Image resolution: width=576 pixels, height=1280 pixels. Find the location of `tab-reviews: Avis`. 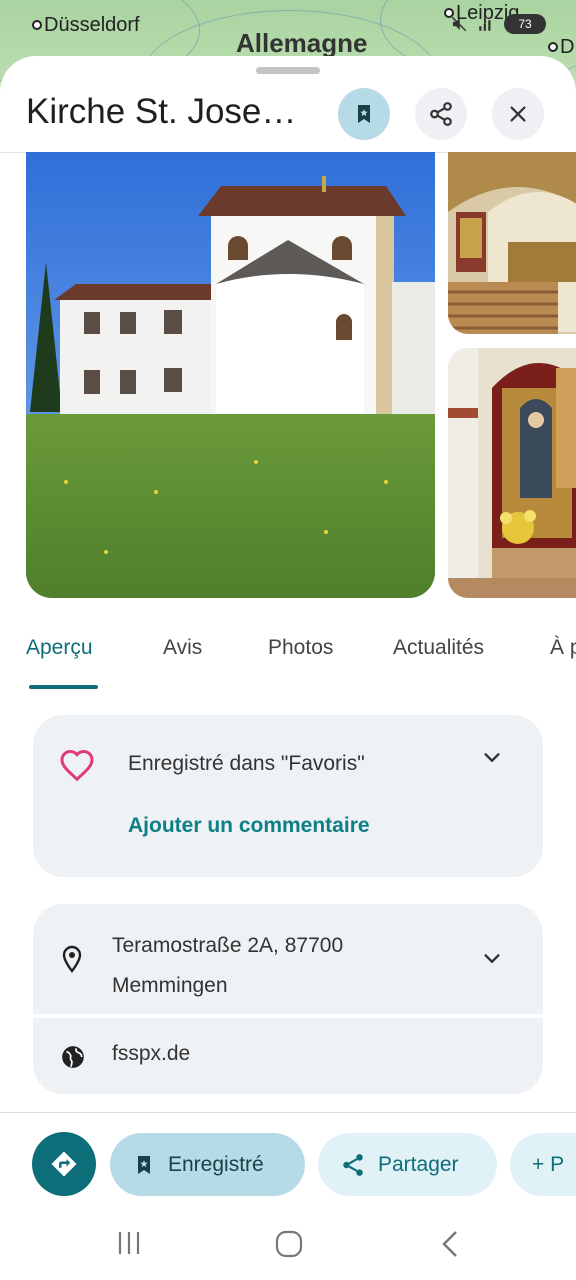

tab-reviews: Avis is located at coordinates (182, 648).